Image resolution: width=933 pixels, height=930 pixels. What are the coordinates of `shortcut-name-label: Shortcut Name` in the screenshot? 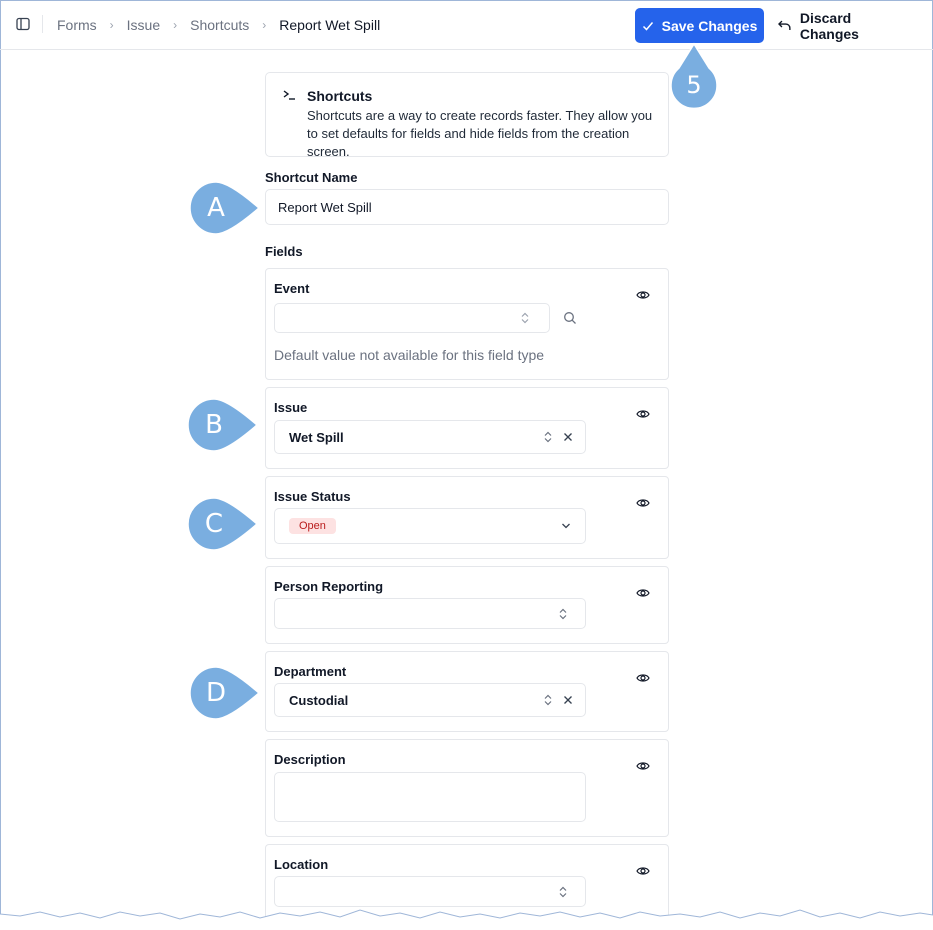 It's located at (311, 177).